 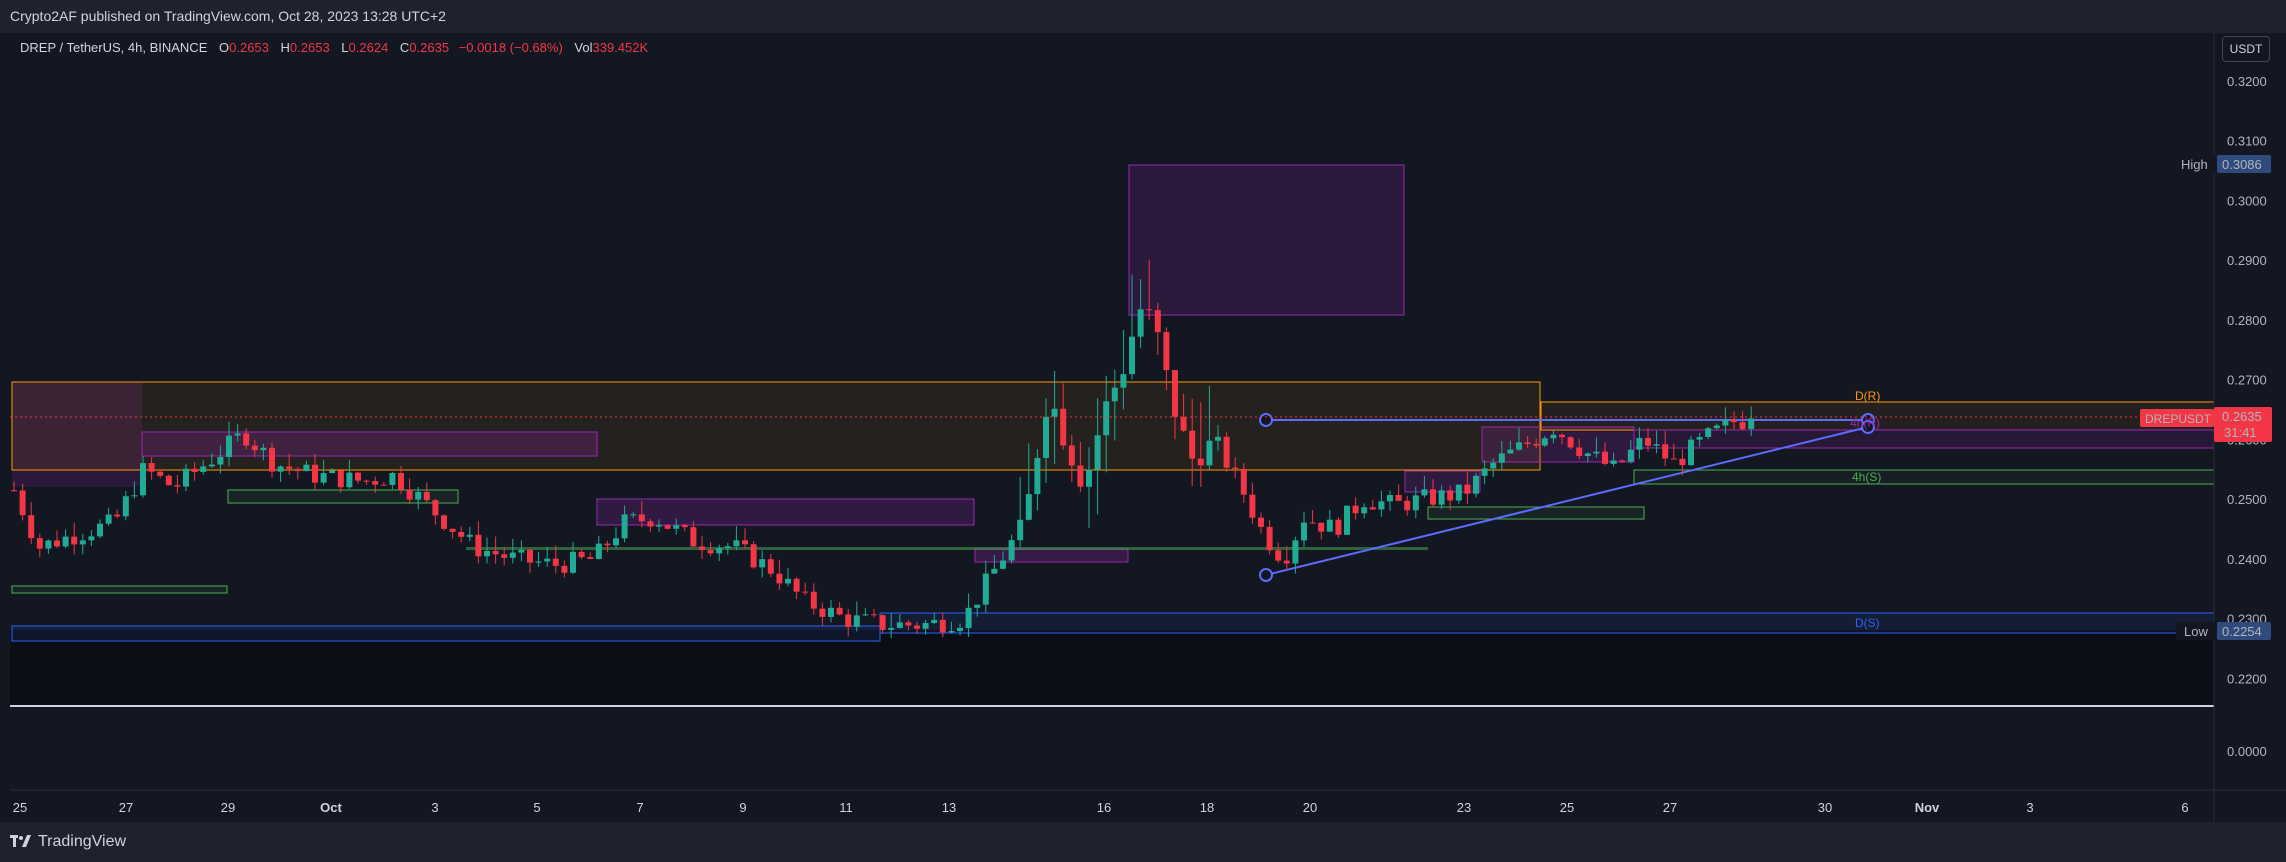 I want to click on 4h-resistance-zone, so click(x=1923, y=439).